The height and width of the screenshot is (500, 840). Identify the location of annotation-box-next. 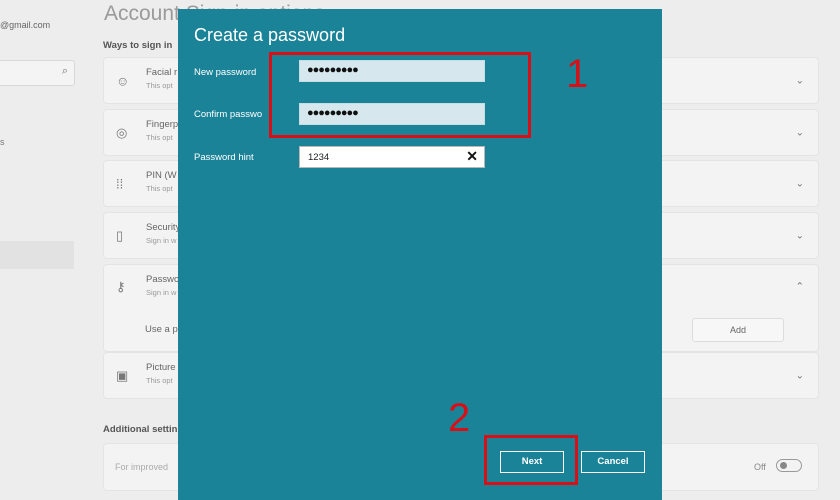
(531, 460).